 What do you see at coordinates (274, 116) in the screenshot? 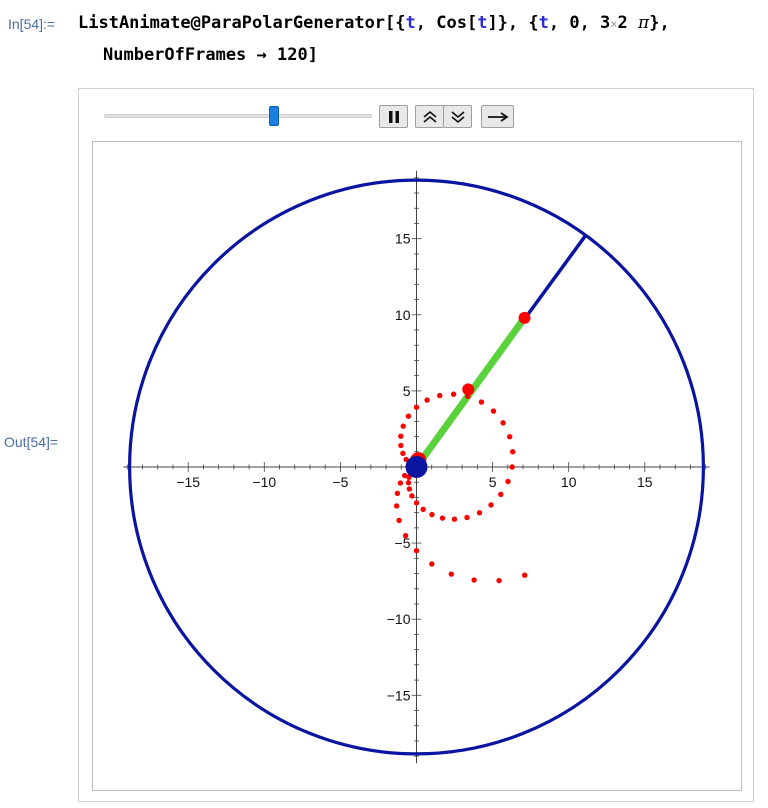
I see `animation-slider-thumb` at bounding box center [274, 116].